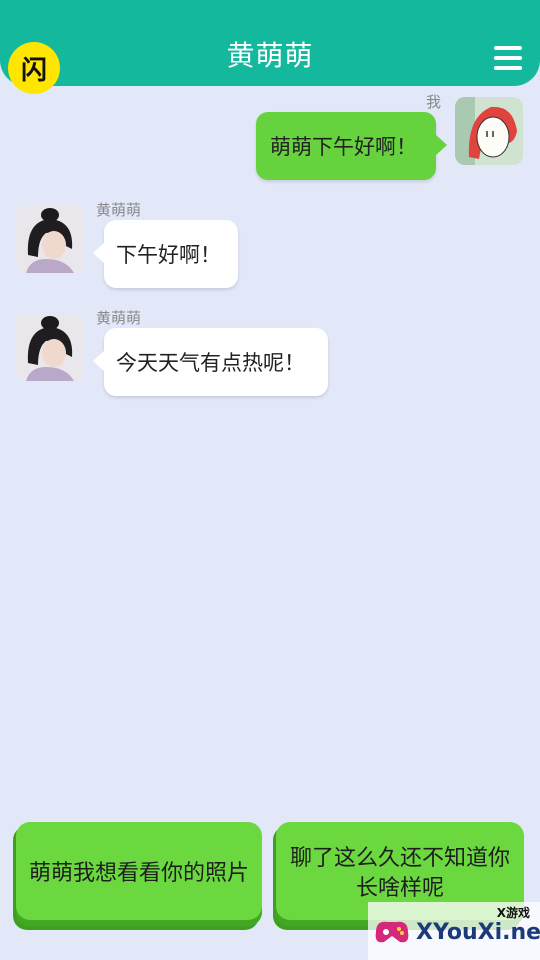 The width and height of the screenshot is (540, 960). Describe the element at coordinates (478, 932) in the screenshot. I see `watermark-brand: XYouXi.net` at that location.